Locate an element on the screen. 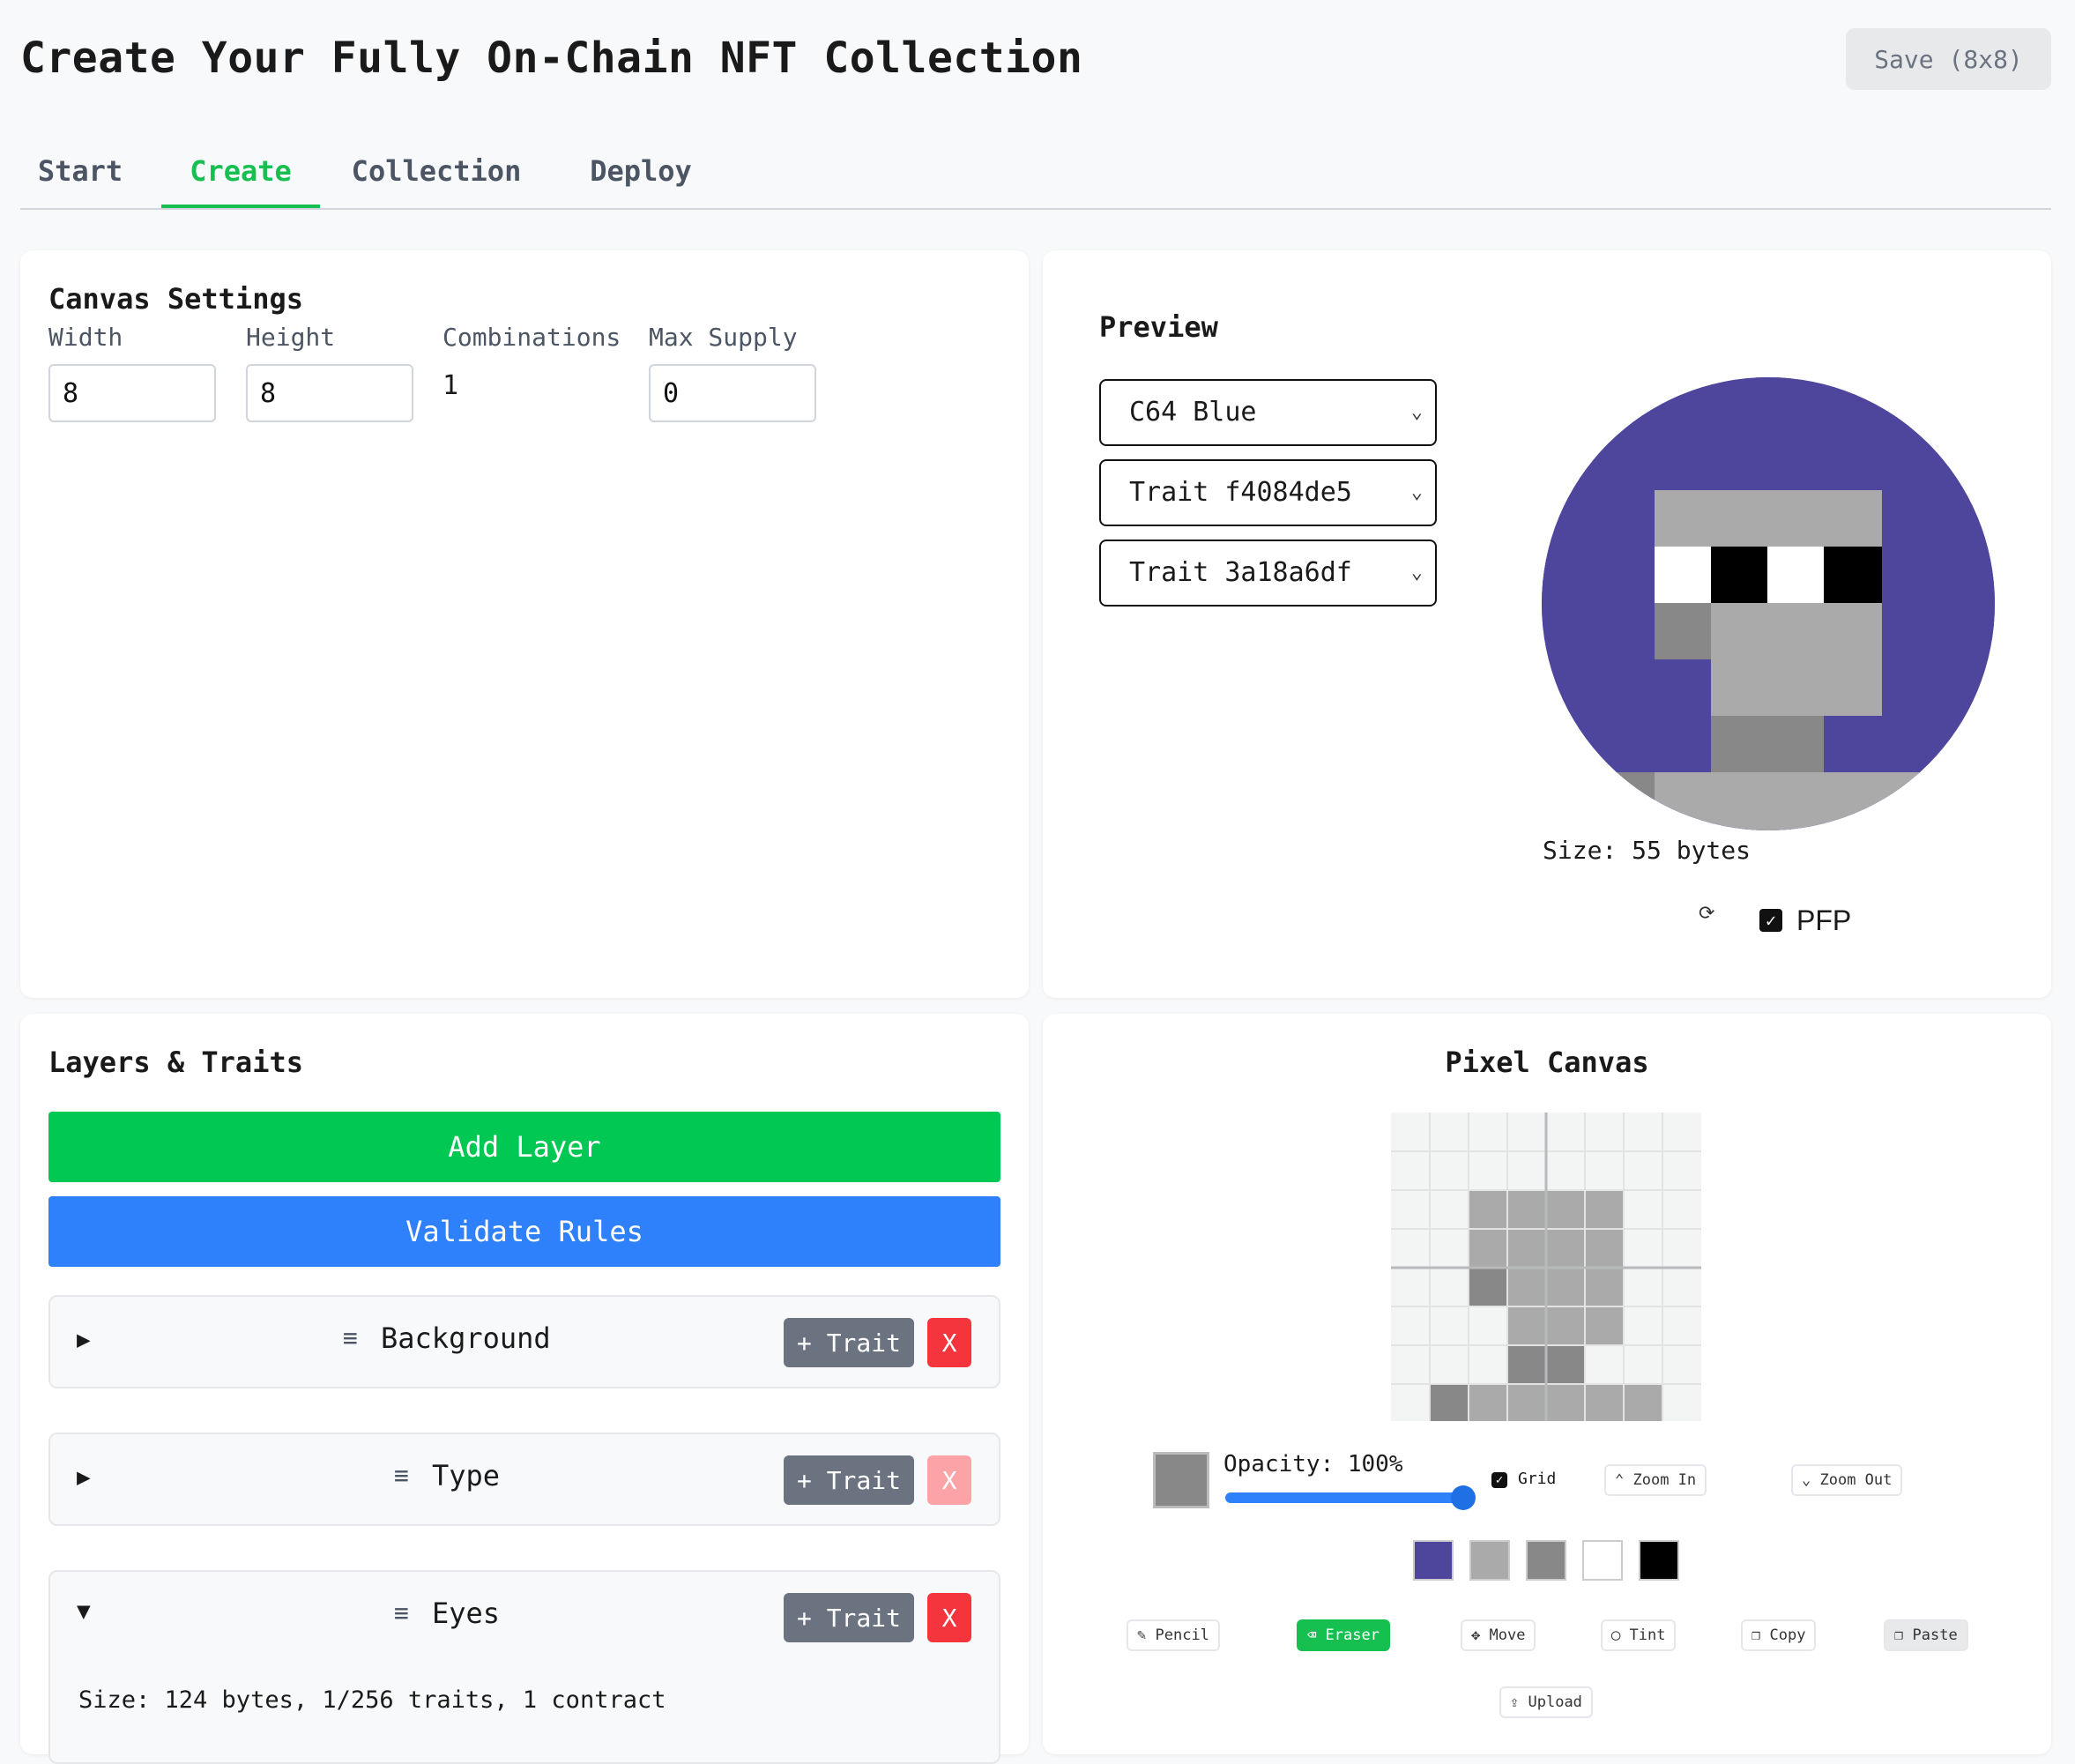 This screenshot has height=1764, width=2075. upload-button: ⇪ Upload is located at coordinates (1546, 1702).